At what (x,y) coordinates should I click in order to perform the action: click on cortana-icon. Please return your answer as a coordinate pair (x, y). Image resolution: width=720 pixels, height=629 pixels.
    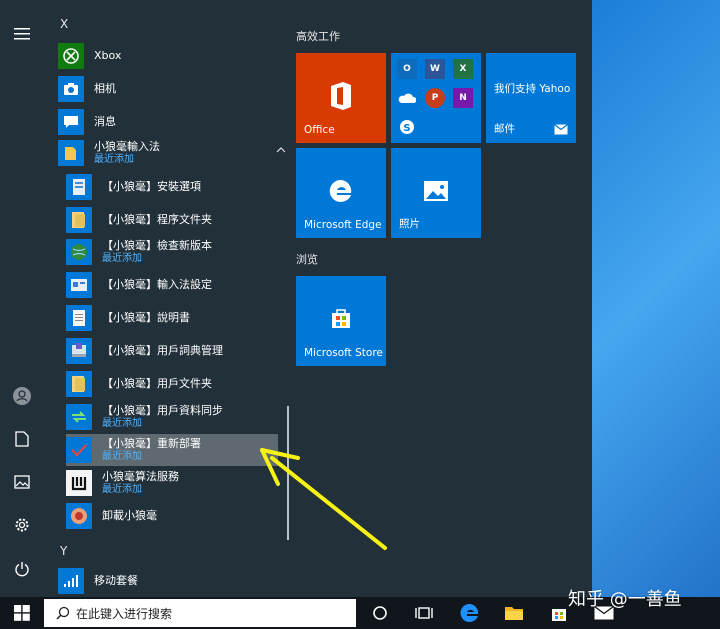
    Looking at the image, I should click on (380, 613).